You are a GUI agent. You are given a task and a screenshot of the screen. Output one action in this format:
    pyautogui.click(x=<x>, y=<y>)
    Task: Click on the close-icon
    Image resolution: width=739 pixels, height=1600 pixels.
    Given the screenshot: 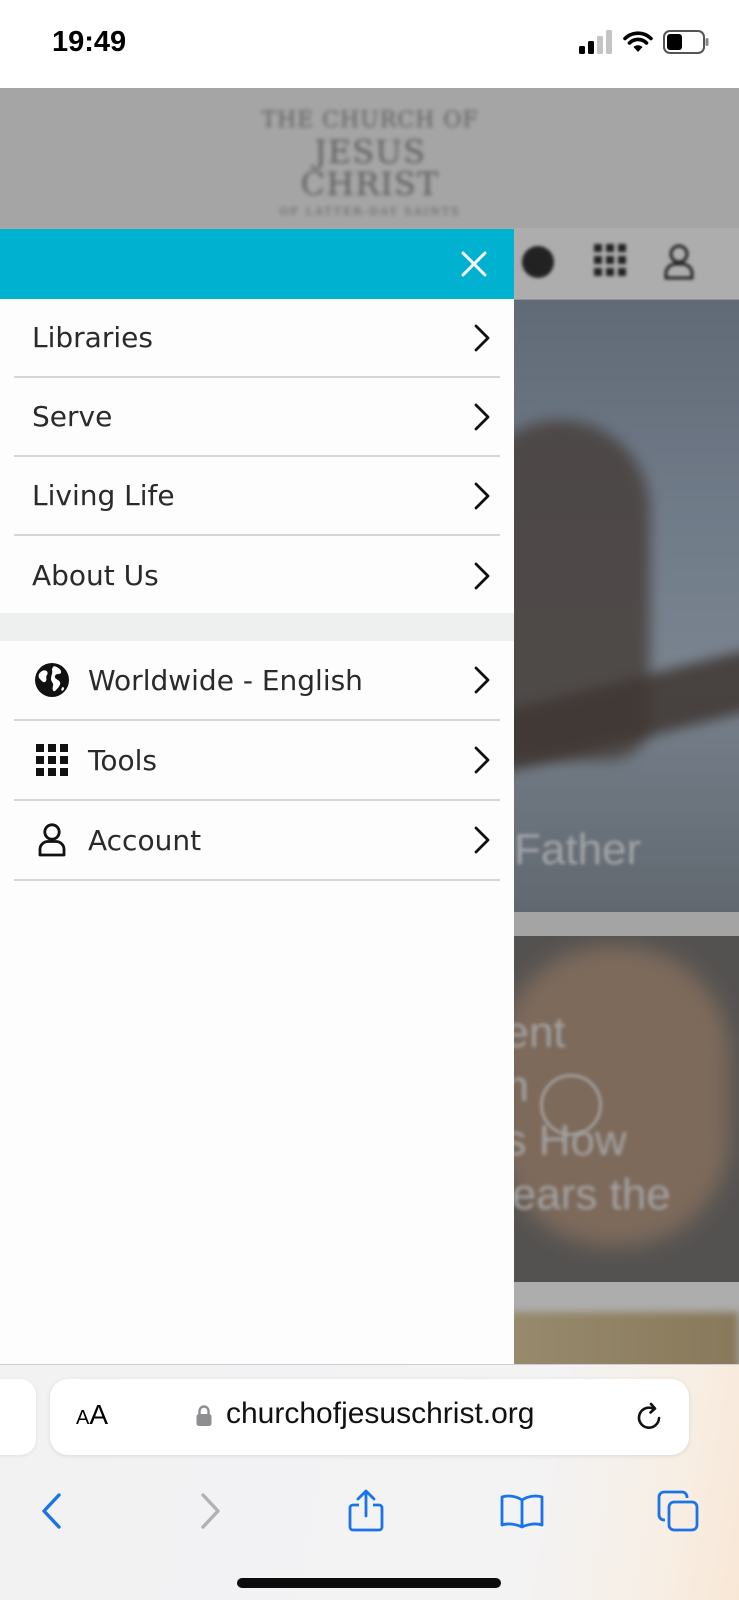 What is the action you would take?
    pyautogui.click(x=474, y=264)
    